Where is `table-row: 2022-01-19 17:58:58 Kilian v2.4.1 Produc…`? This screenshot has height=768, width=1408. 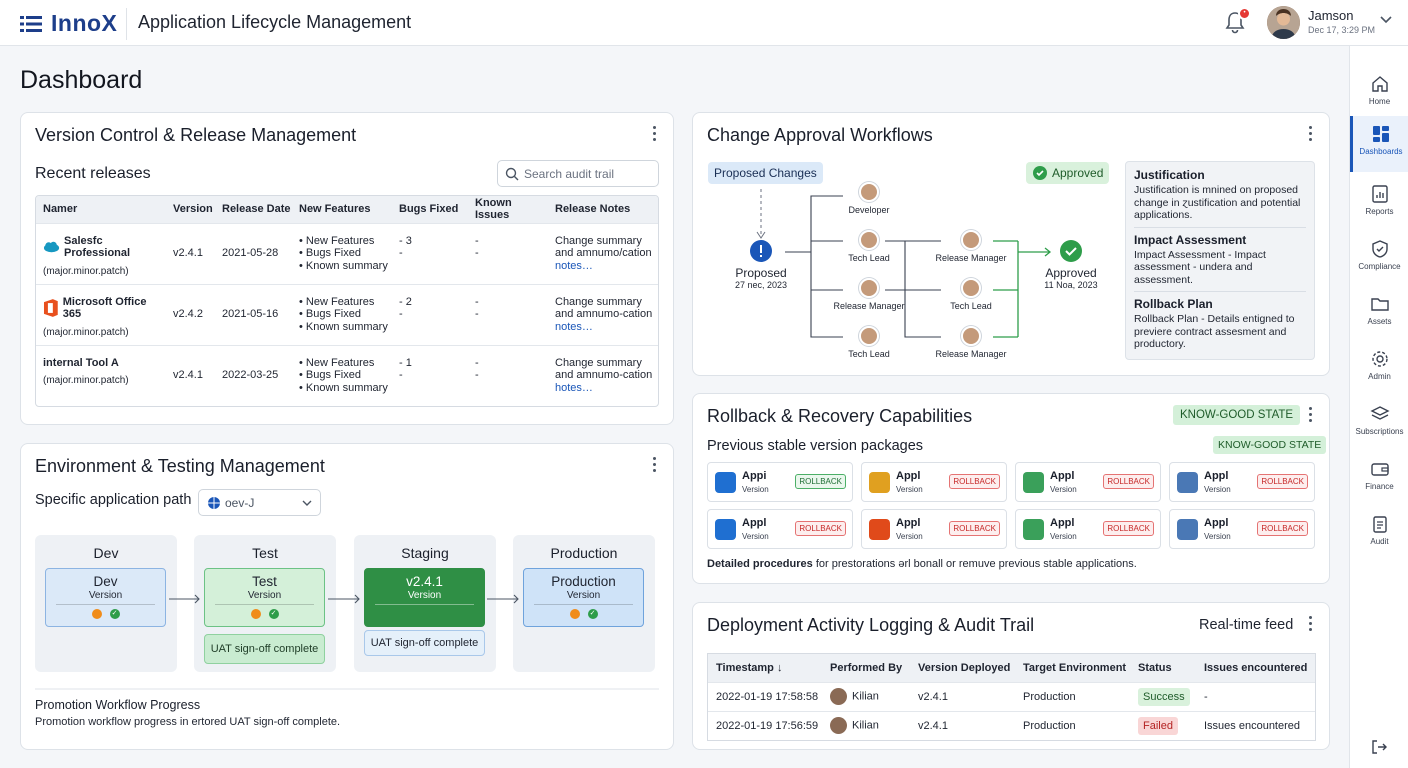
table-row: 2022-01-19 17:58:58 Kilian v2.4.1 Produc… is located at coordinates (1011, 696).